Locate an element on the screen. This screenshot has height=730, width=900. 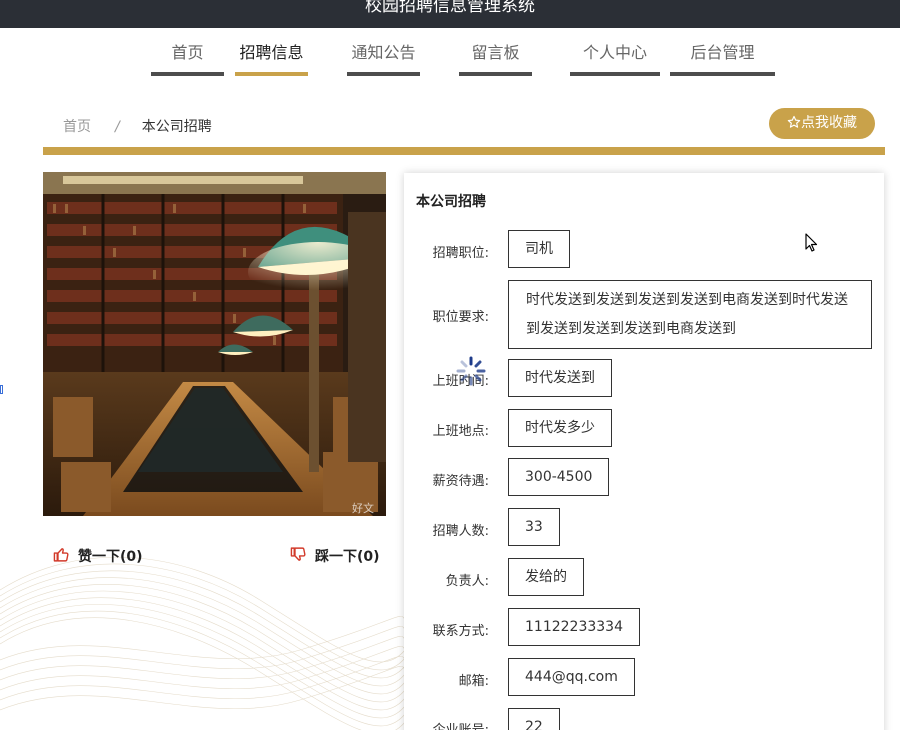
nav-item-label: 通知公告 is located at coordinates (383, 52).